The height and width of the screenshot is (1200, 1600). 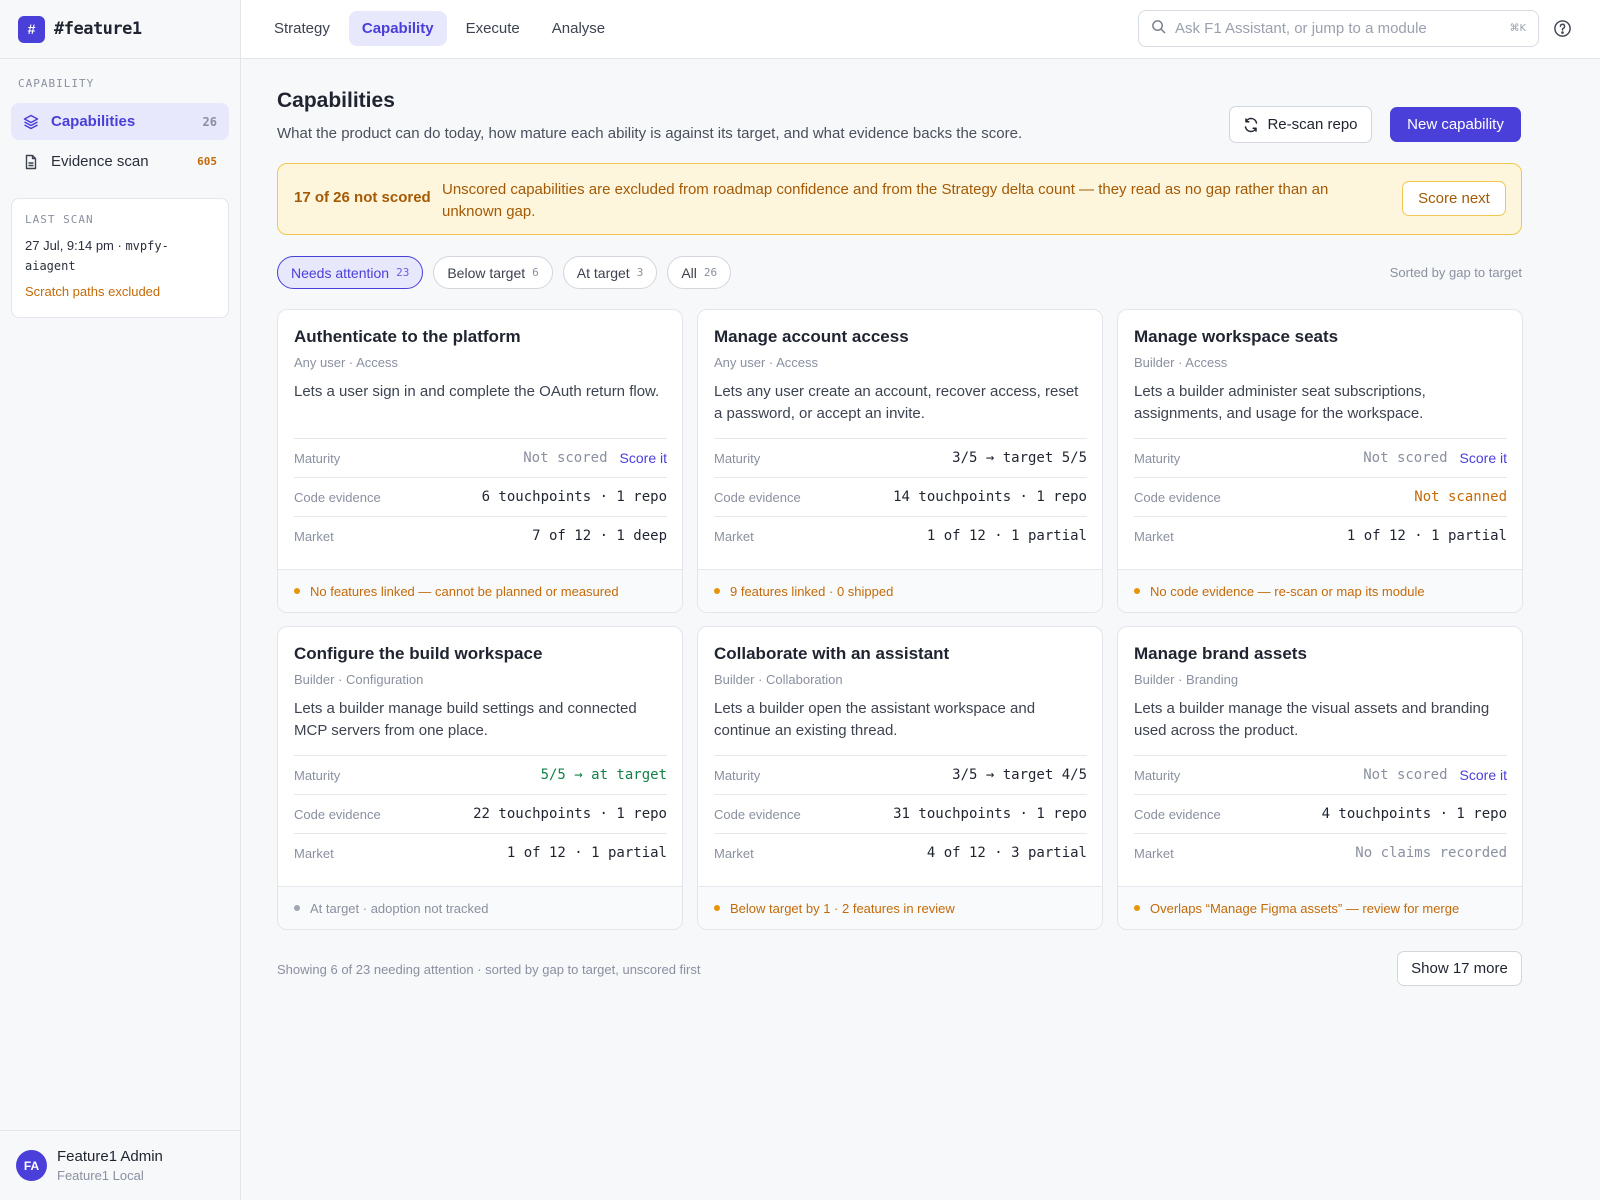 I want to click on market-value: No claims recorded, so click(x=1431, y=853).